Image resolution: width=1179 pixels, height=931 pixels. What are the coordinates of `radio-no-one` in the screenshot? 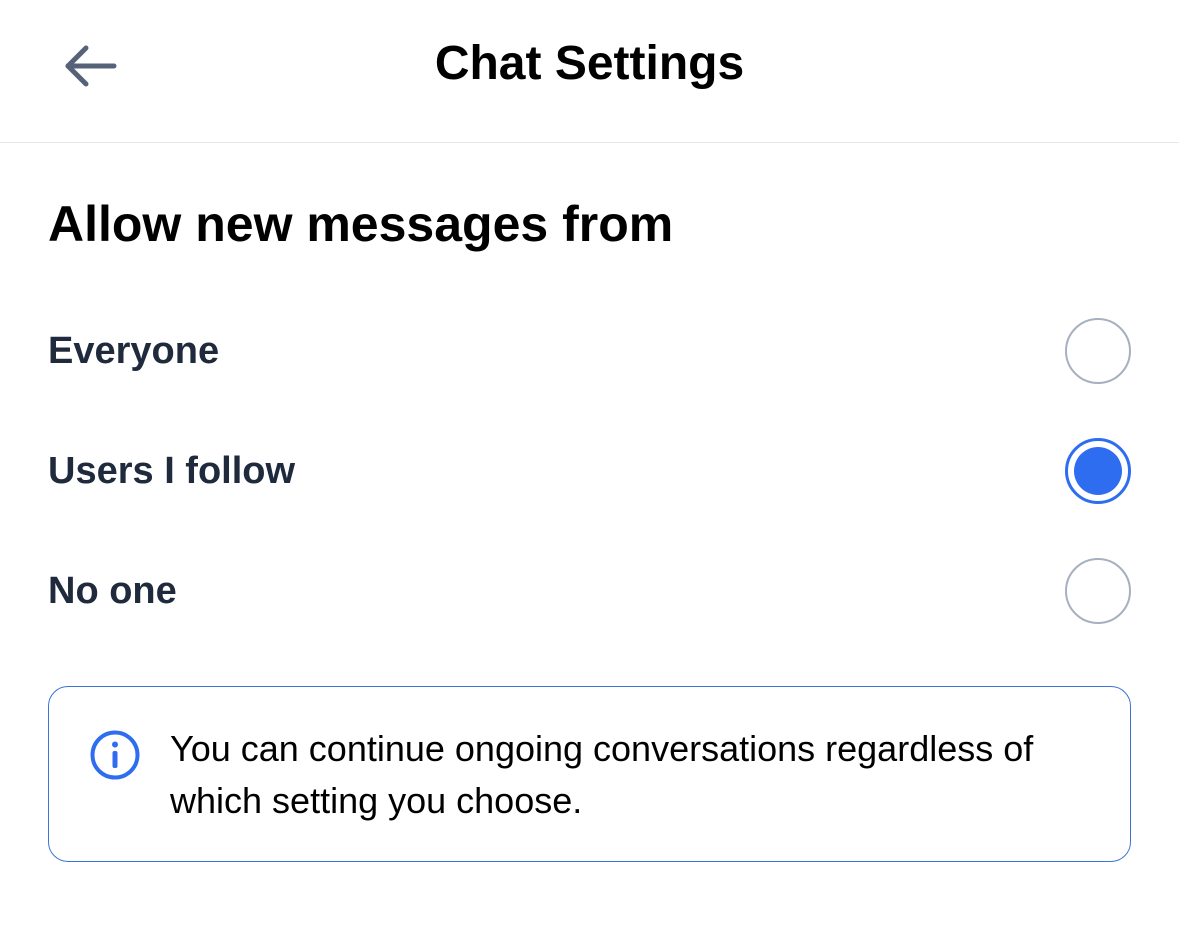 It's located at (1098, 591).